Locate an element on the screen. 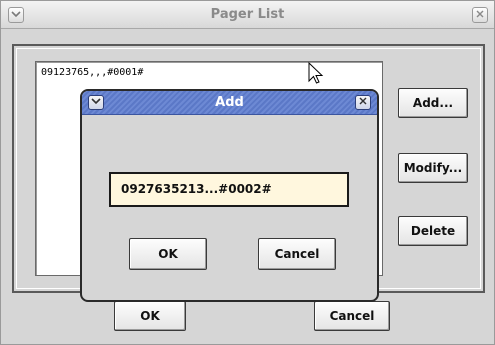  dialog-close-button is located at coordinates (363, 102).